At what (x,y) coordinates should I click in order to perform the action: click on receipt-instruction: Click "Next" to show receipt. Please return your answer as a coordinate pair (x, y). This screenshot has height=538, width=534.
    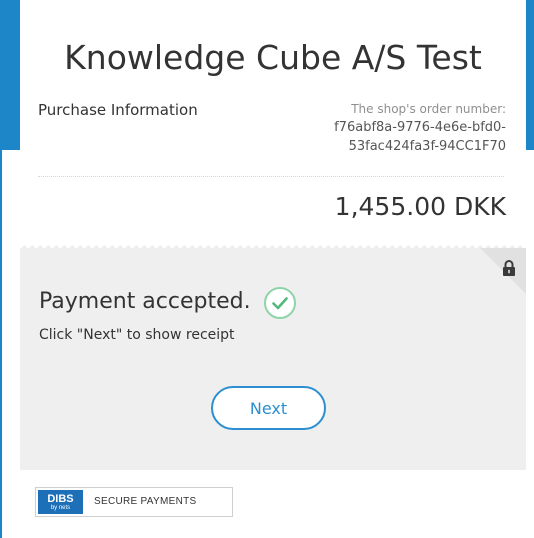
    Looking at the image, I should click on (137, 335).